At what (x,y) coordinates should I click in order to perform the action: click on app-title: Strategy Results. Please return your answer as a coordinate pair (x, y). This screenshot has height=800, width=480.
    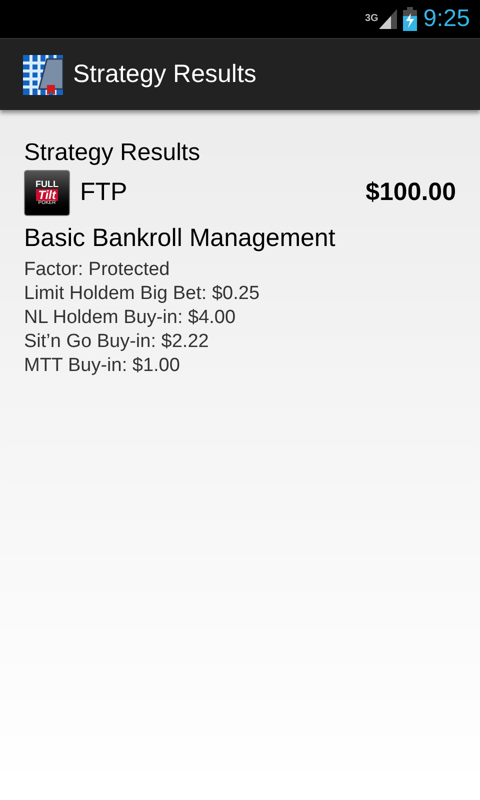
    Looking at the image, I should click on (164, 74).